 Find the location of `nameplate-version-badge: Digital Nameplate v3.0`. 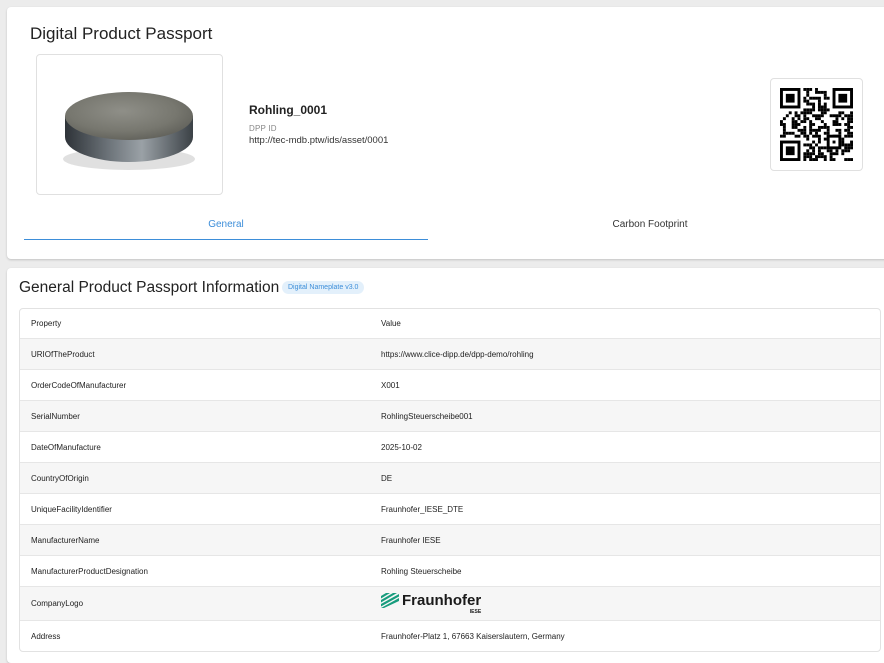

nameplate-version-badge: Digital Nameplate v3.0 is located at coordinates (323, 287).